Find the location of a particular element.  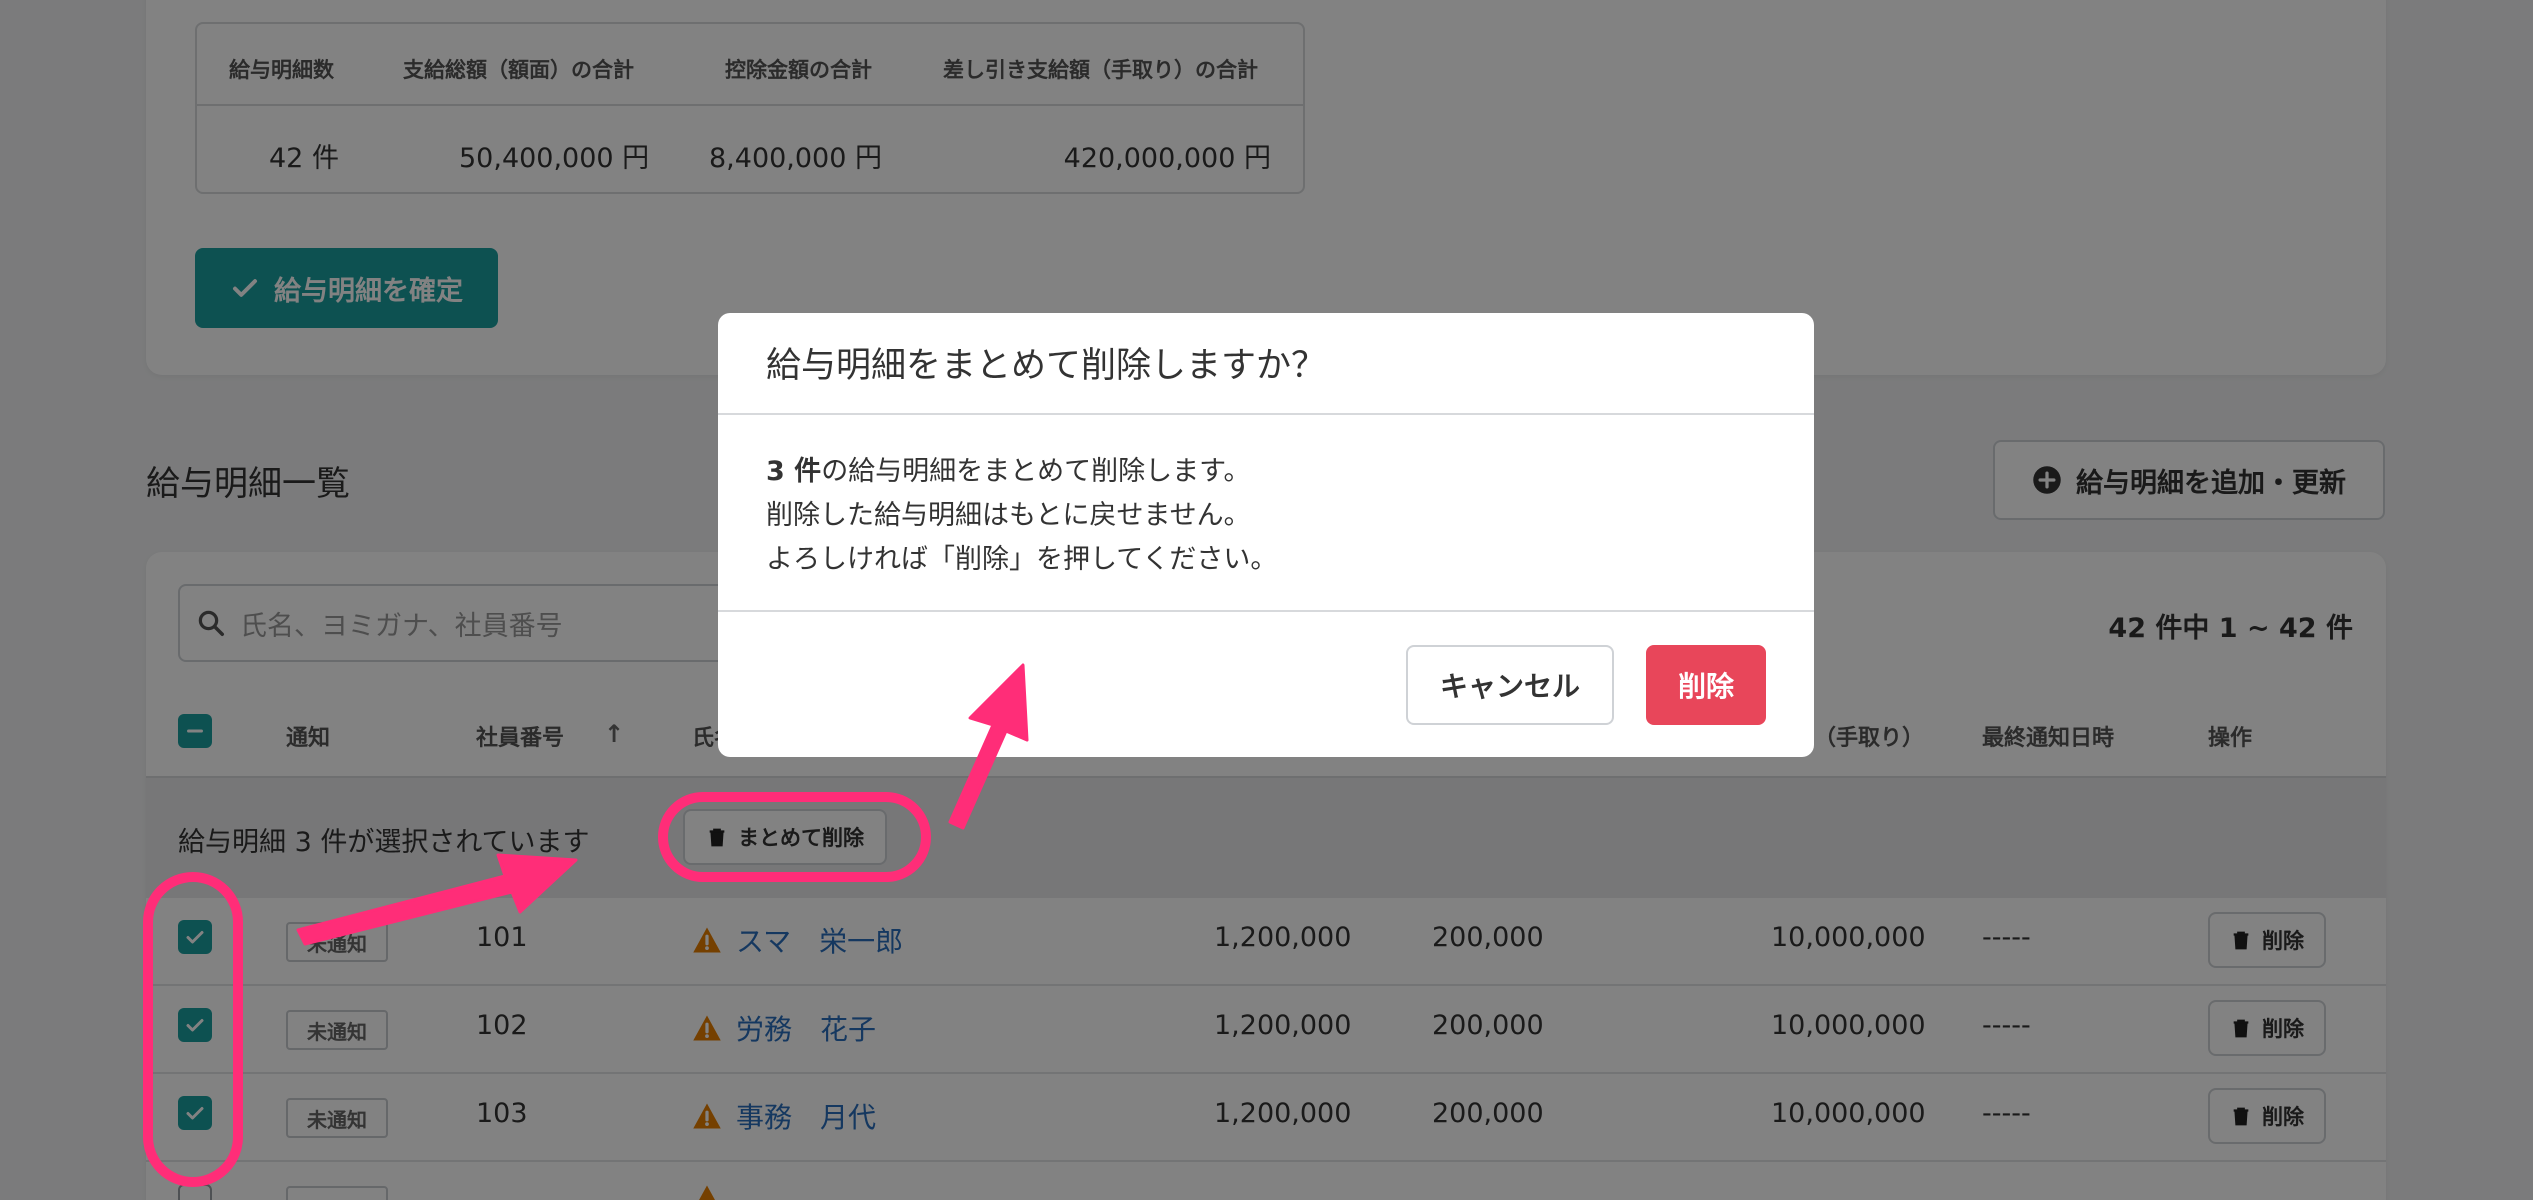

annotation-bulk-delete-highlight is located at coordinates (794, 837).